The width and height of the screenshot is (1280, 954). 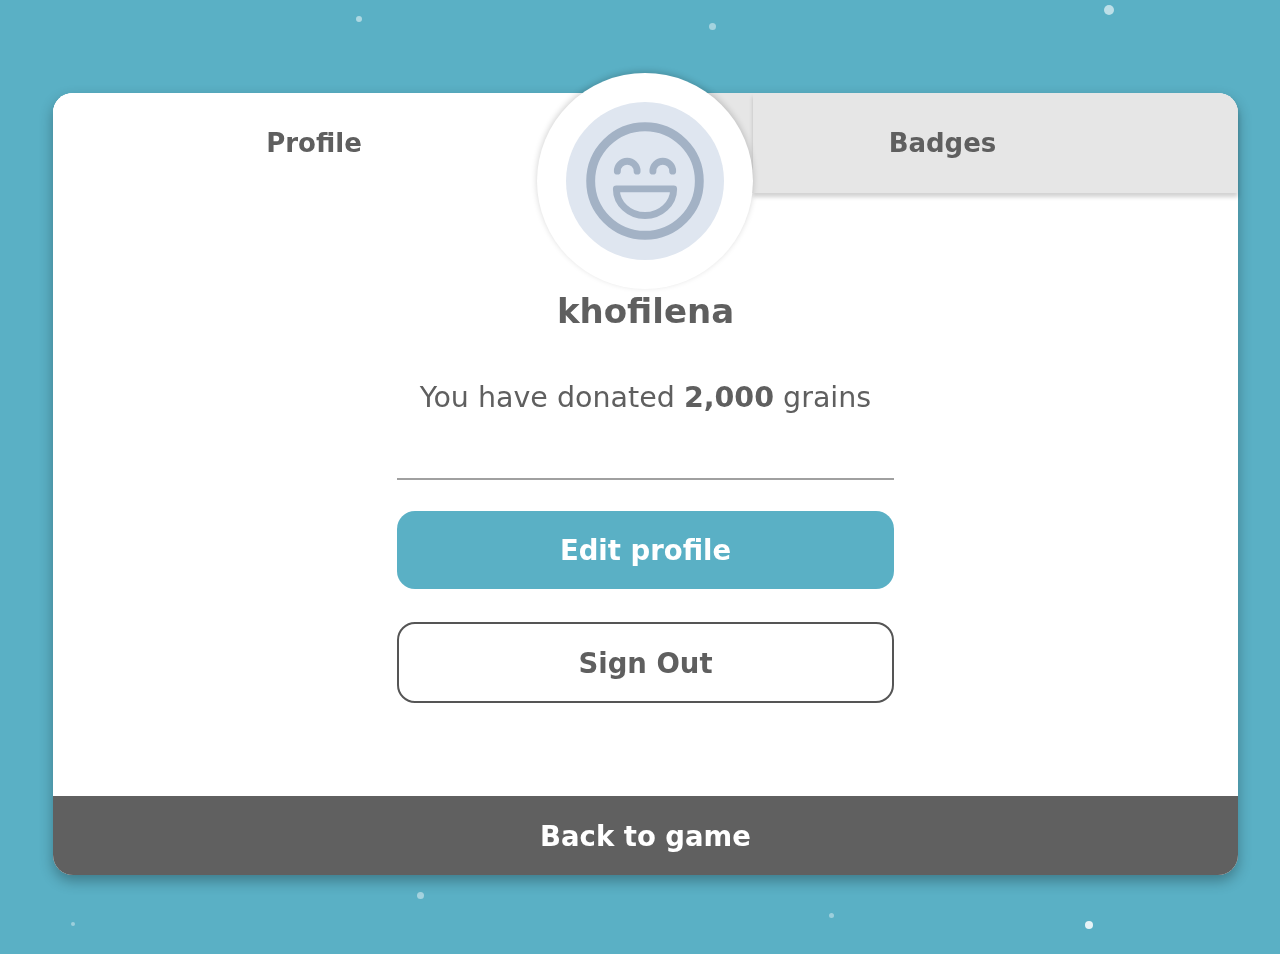 I want to click on smiley-avatar-icon, so click(x=645, y=181).